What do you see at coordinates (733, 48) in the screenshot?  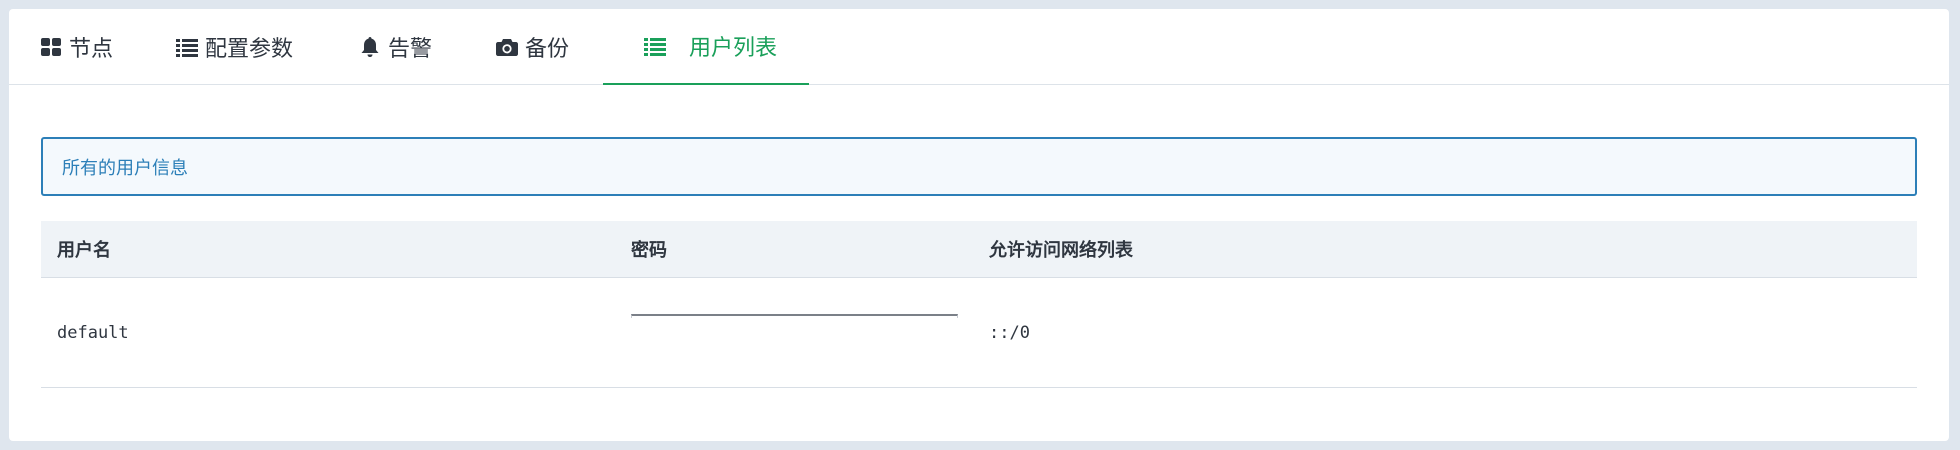 I see `tab-users-label: 用户列表` at bounding box center [733, 48].